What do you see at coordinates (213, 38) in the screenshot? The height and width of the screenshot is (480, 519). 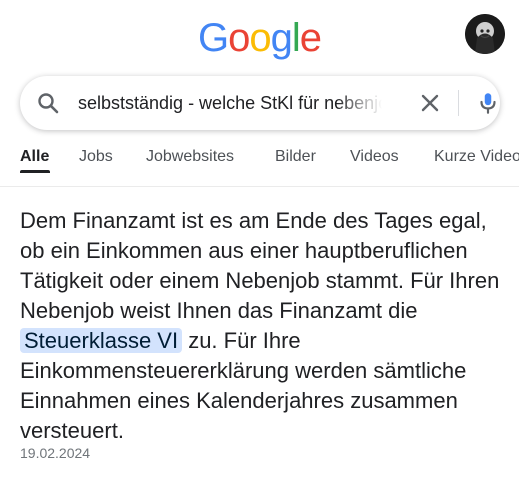 I see `logo-letter: G` at bounding box center [213, 38].